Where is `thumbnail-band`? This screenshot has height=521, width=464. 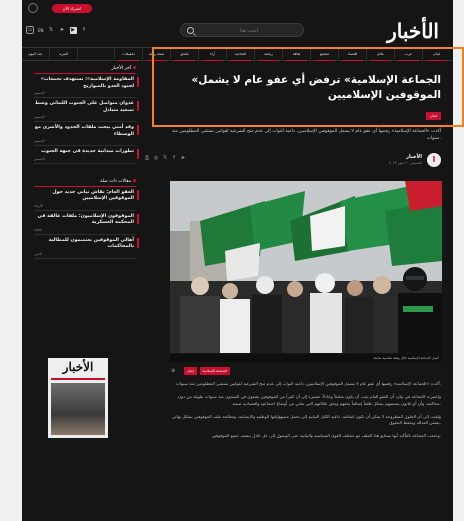 thumbnail-band is located at coordinates (78, 379).